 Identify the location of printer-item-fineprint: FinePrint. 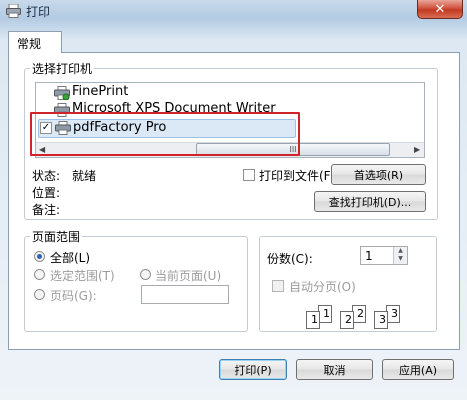
(100, 91).